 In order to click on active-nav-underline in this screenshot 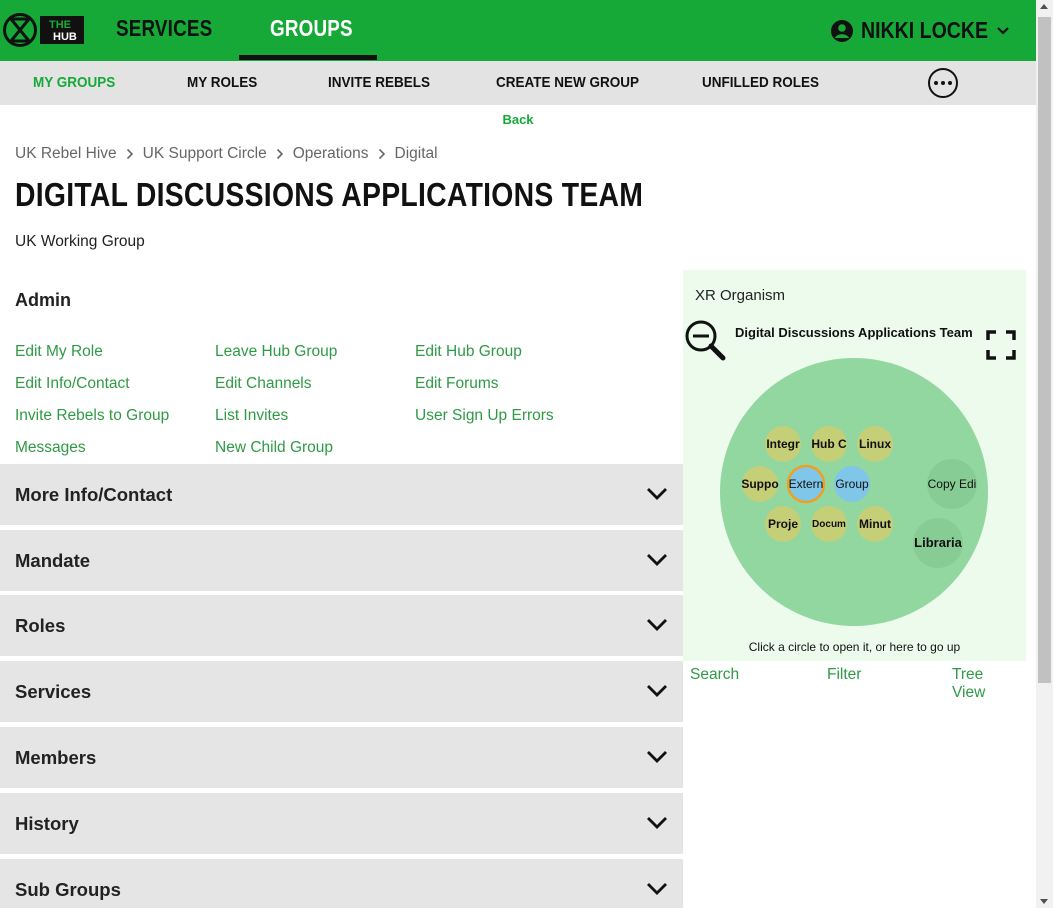, I will do `click(308, 57)`.